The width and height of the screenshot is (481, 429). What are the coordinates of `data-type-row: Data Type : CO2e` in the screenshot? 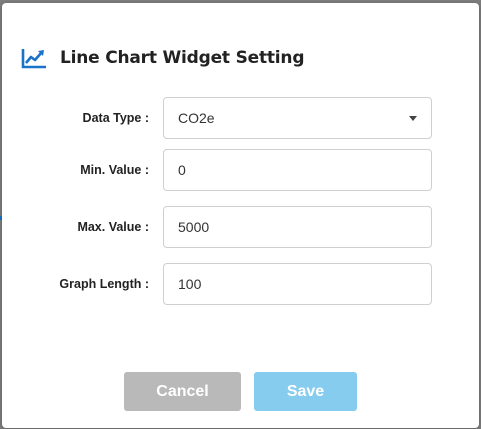 It's located at (240, 118).